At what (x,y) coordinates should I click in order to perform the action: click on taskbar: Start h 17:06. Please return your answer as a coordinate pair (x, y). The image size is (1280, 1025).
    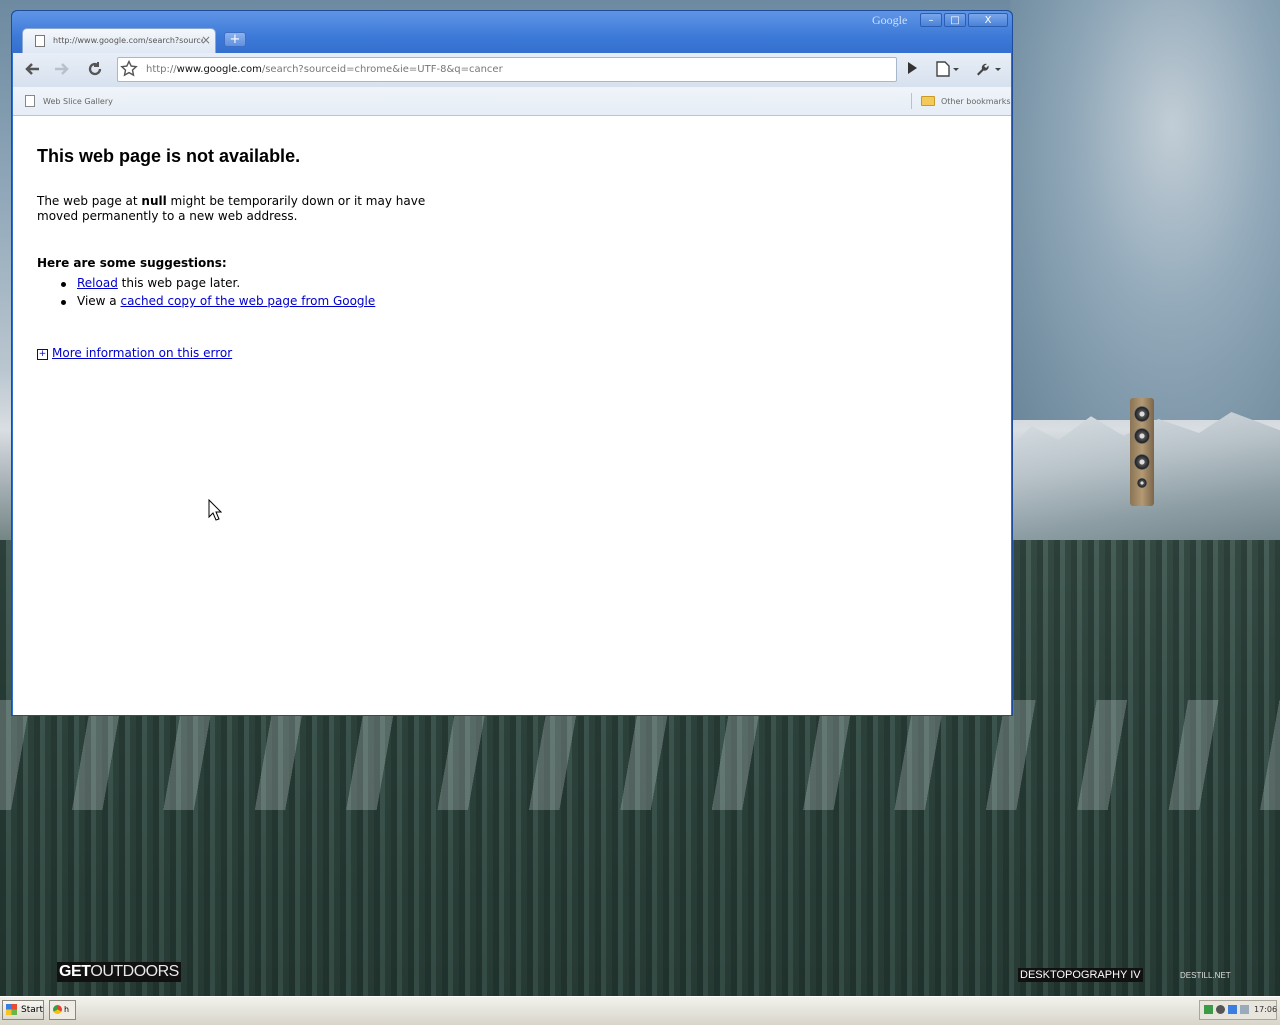
    Looking at the image, I should click on (640, 1010).